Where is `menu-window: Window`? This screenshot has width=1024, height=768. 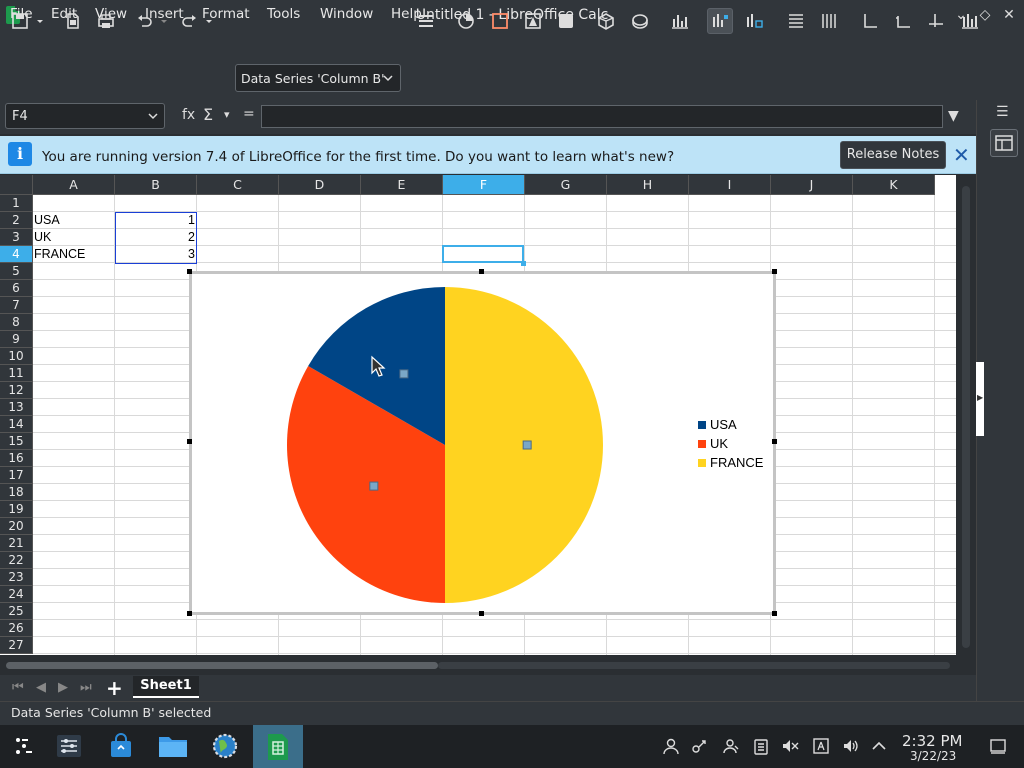 menu-window: Window is located at coordinates (346, 14).